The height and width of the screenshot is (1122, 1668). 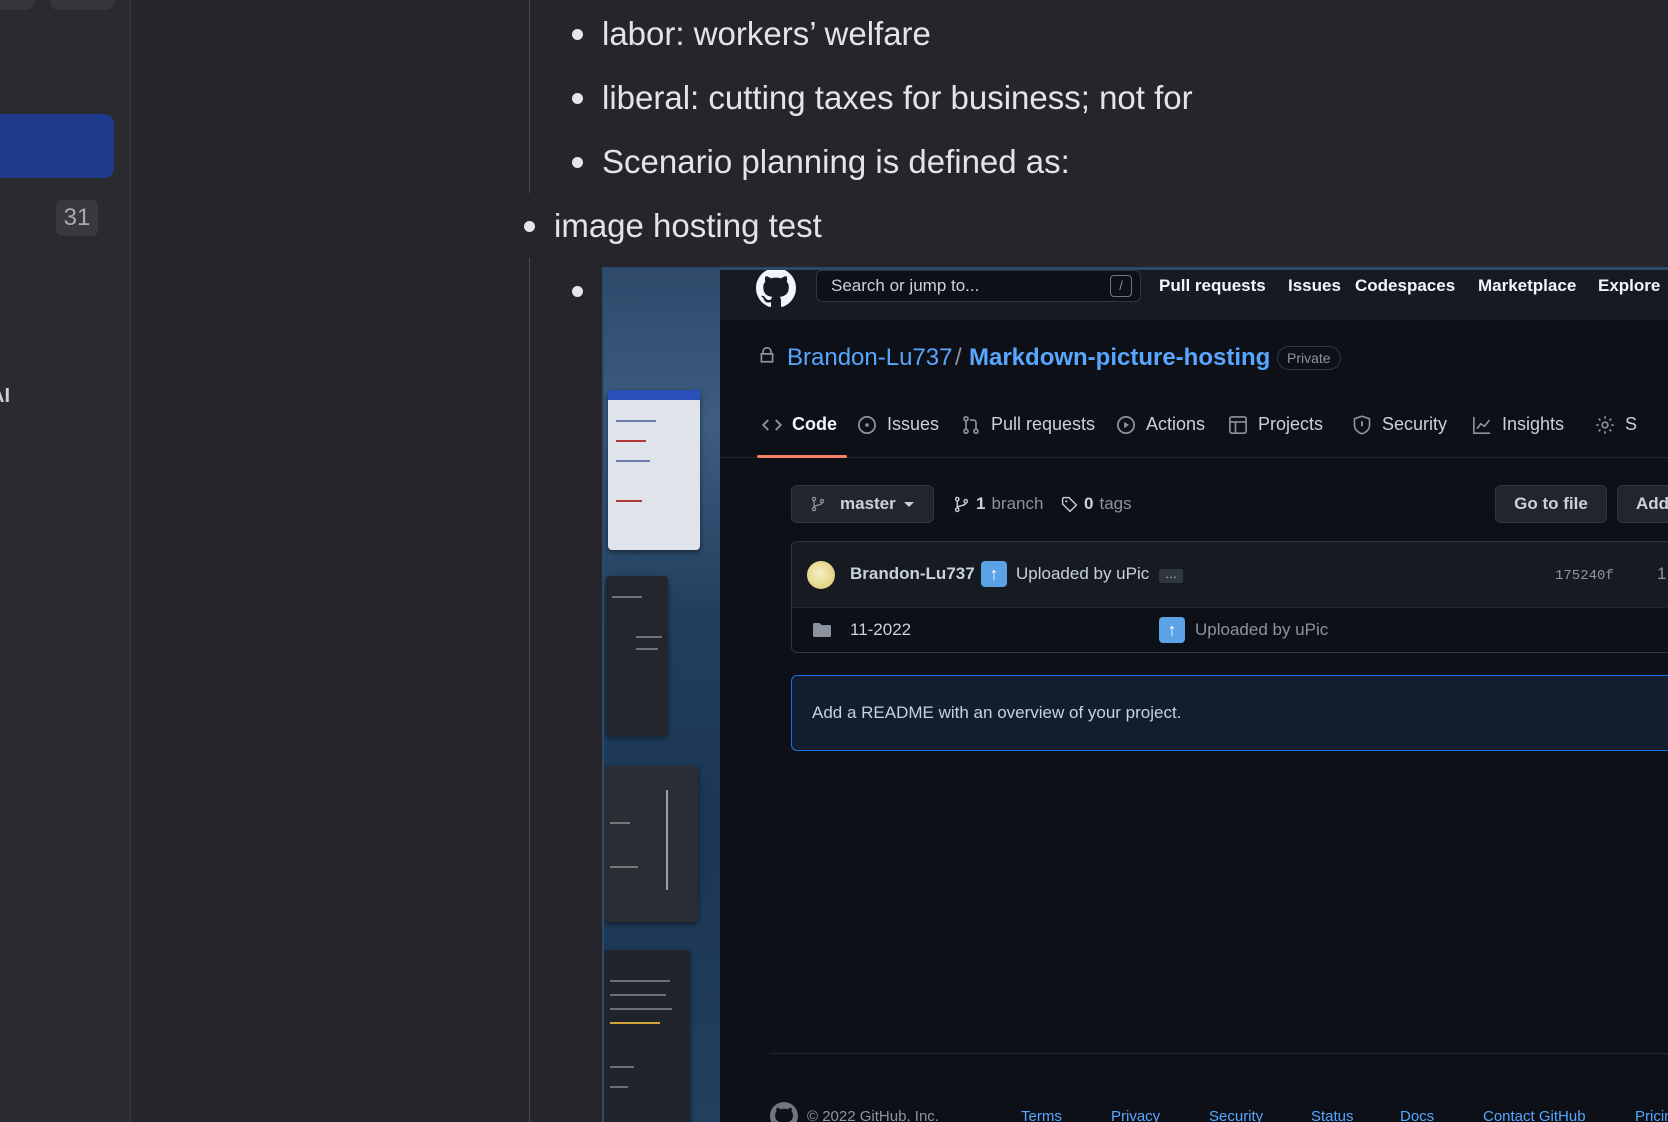 What do you see at coordinates (57, 146) in the screenshot?
I see `sidebar-item-active` at bounding box center [57, 146].